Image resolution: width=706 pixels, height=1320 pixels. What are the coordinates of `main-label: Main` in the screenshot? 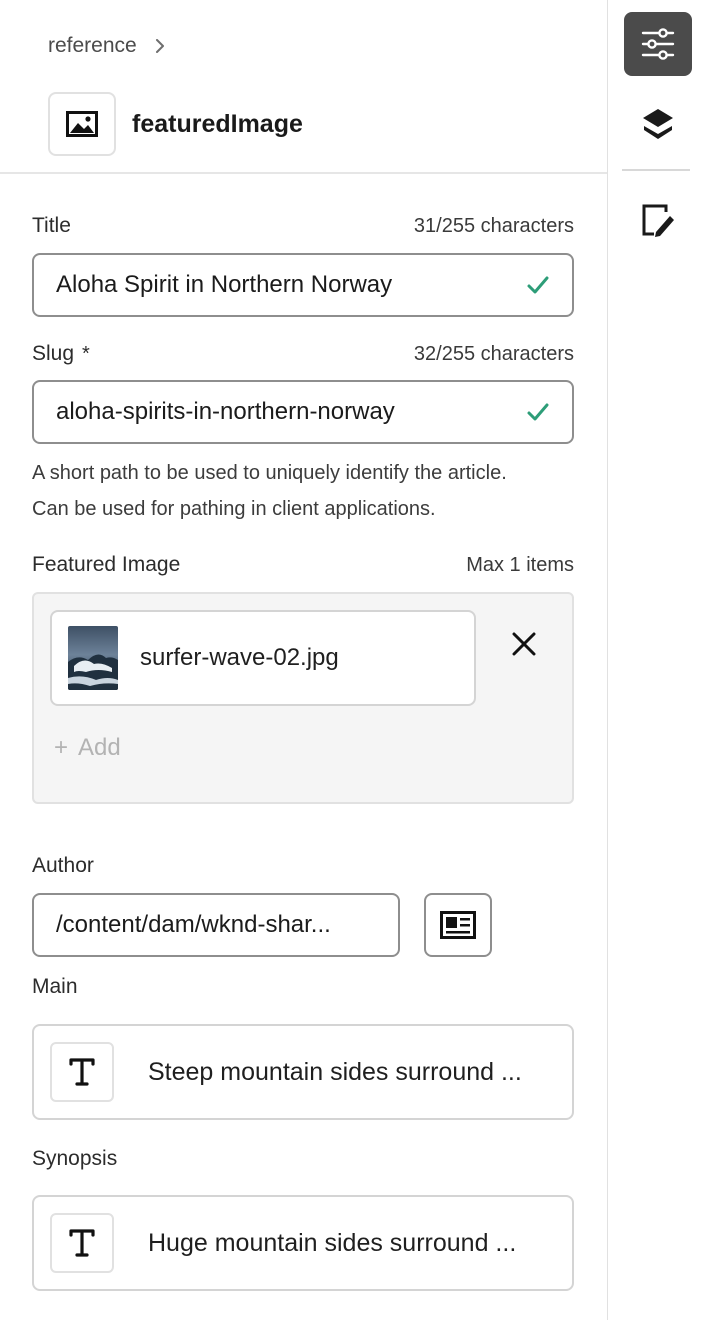 It's located at (55, 986).